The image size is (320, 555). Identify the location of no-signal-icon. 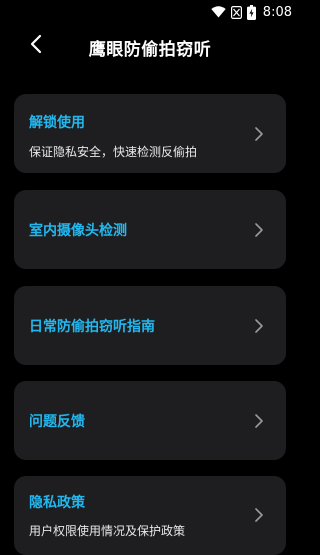
(236, 12).